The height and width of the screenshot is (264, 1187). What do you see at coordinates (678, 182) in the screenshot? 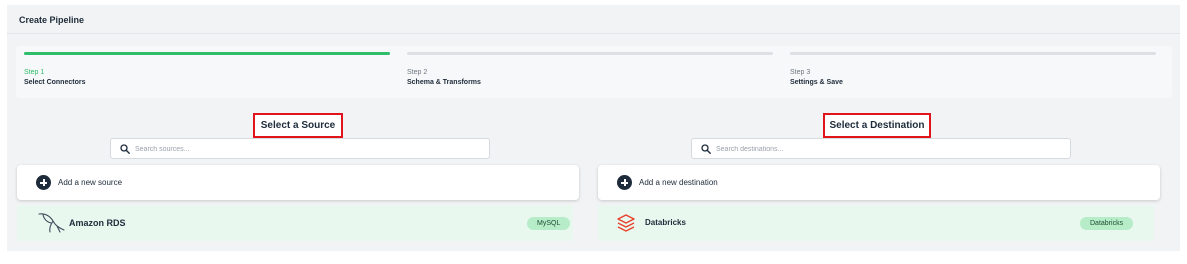
I see `add-destination-label: Add a new destination` at bounding box center [678, 182].